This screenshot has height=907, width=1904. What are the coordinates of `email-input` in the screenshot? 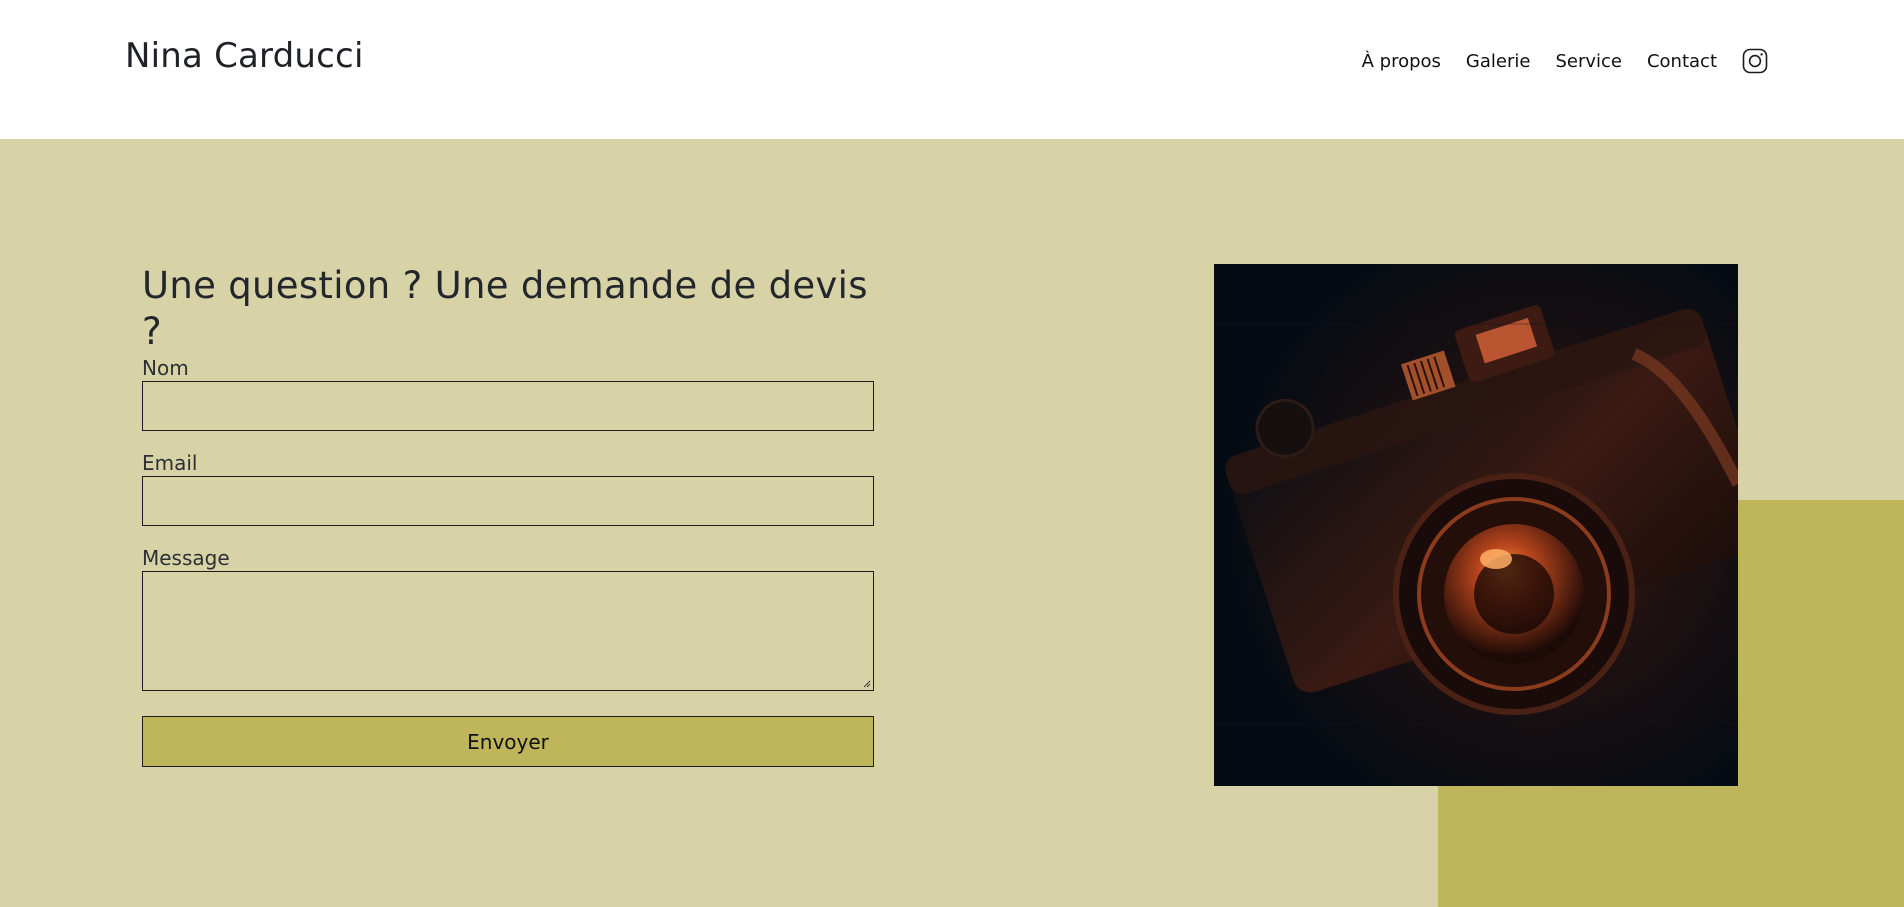 It's located at (508, 501).